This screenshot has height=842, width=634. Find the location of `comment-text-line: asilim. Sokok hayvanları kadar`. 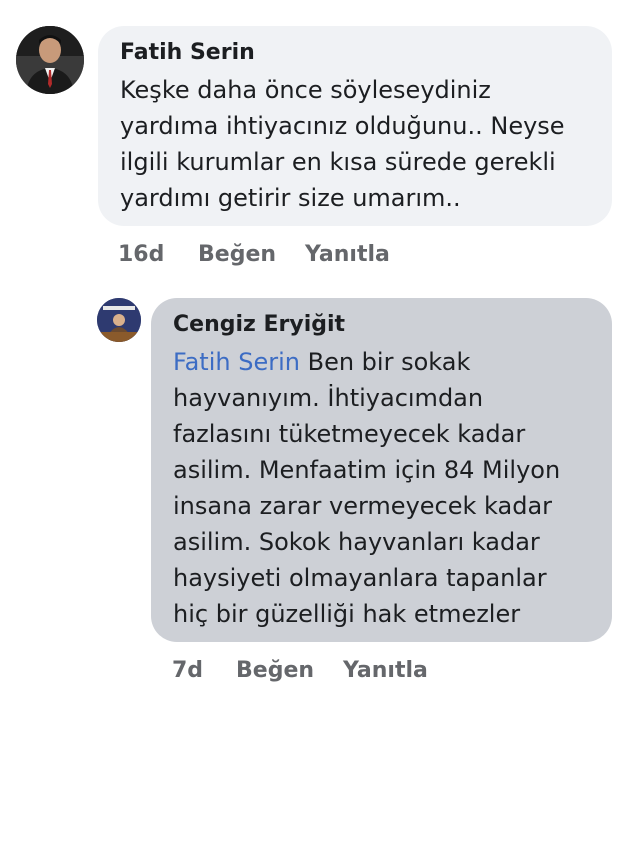

comment-text-line: asilim. Sokok hayvanları kadar is located at coordinates (356, 542).